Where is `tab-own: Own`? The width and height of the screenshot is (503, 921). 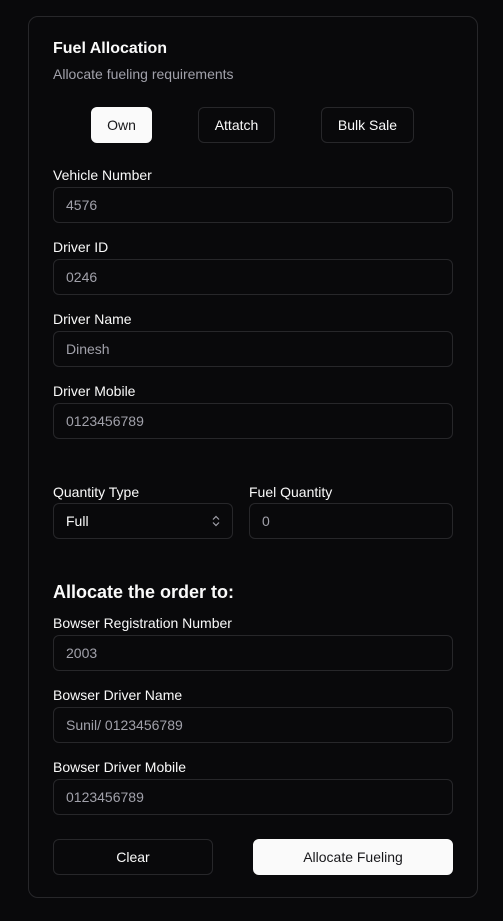
tab-own: Own is located at coordinates (121, 125).